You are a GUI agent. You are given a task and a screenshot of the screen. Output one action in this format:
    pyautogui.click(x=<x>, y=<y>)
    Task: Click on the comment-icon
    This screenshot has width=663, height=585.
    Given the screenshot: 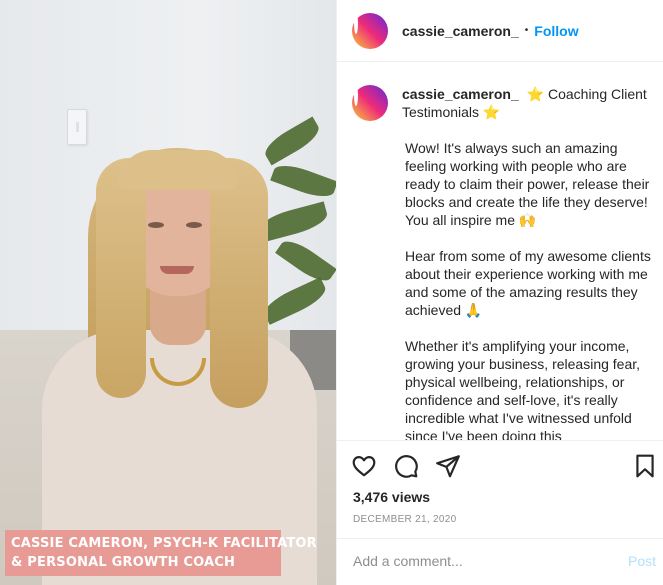 What is the action you would take?
    pyautogui.click(x=406, y=466)
    